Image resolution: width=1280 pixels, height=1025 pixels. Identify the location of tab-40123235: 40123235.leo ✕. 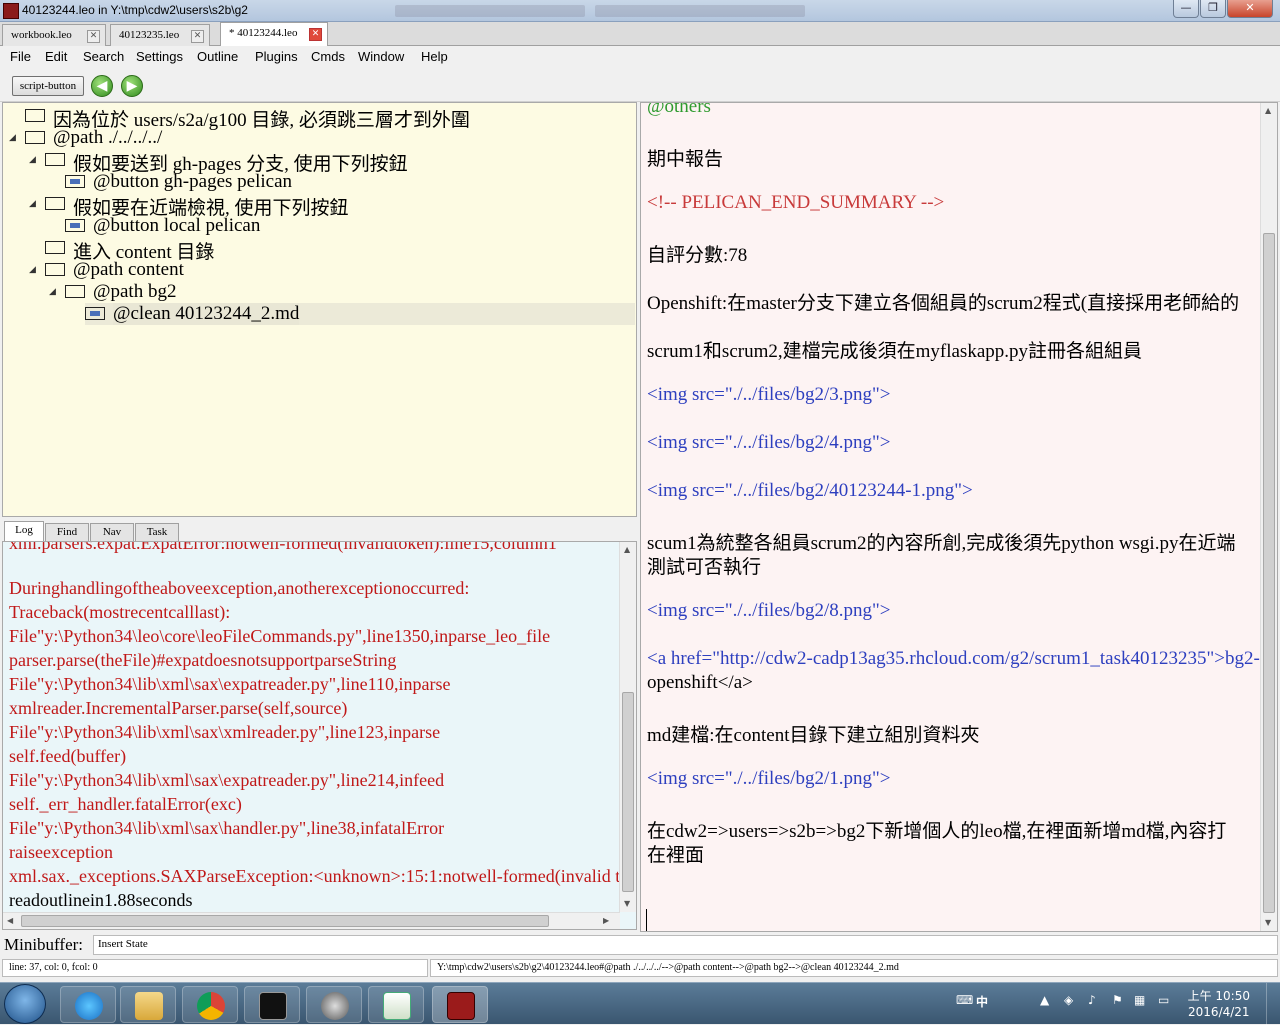
(160, 35).